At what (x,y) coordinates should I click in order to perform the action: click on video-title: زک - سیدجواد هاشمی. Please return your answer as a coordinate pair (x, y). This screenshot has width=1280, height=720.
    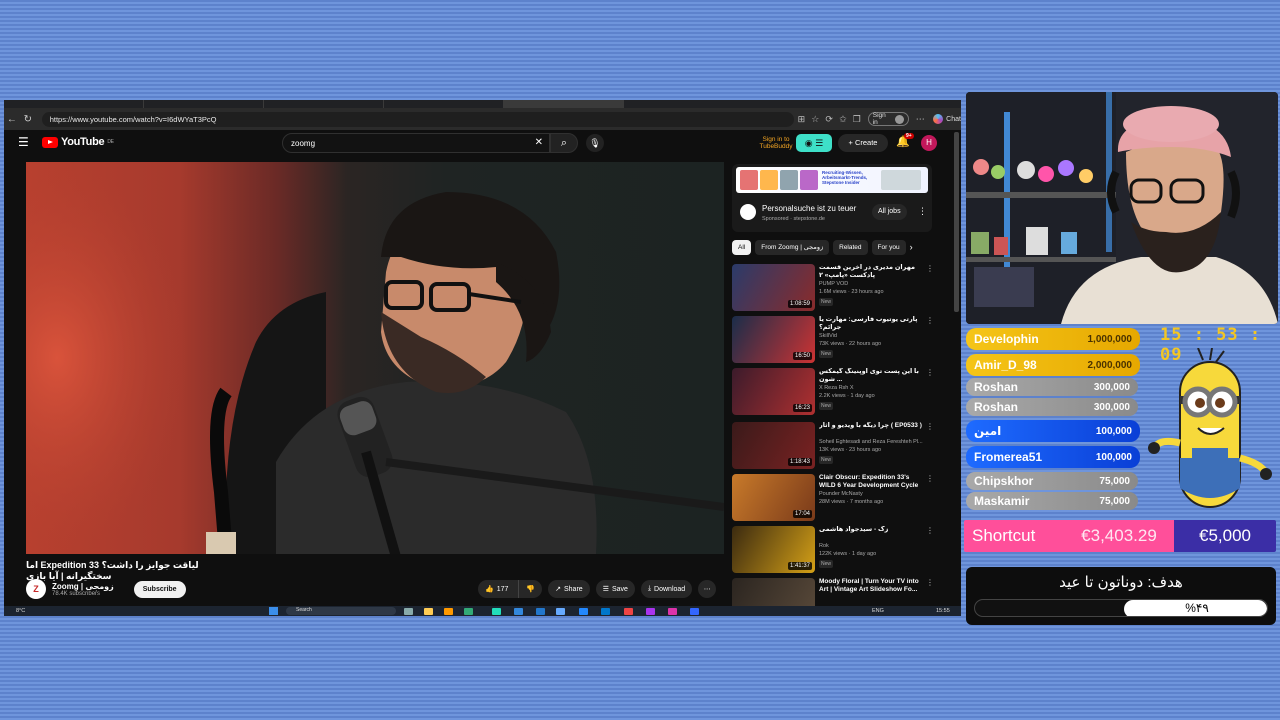
    Looking at the image, I should click on (871, 530).